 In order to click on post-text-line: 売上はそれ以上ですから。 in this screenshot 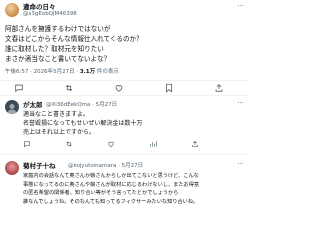, I will do `click(59, 132)`.